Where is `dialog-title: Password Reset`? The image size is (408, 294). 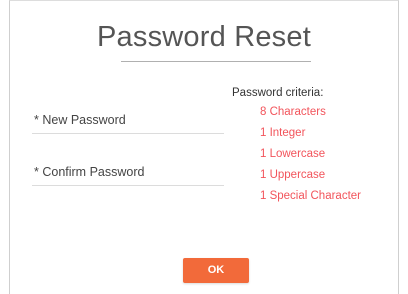 dialog-title: Password Reset is located at coordinates (204, 37).